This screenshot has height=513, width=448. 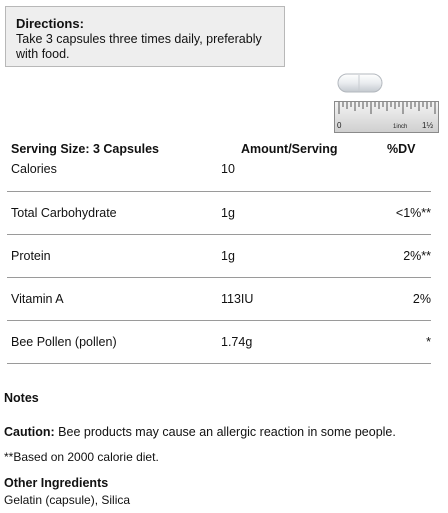 I want to click on ruler-inch-label: 1inch, so click(x=400, y=127).